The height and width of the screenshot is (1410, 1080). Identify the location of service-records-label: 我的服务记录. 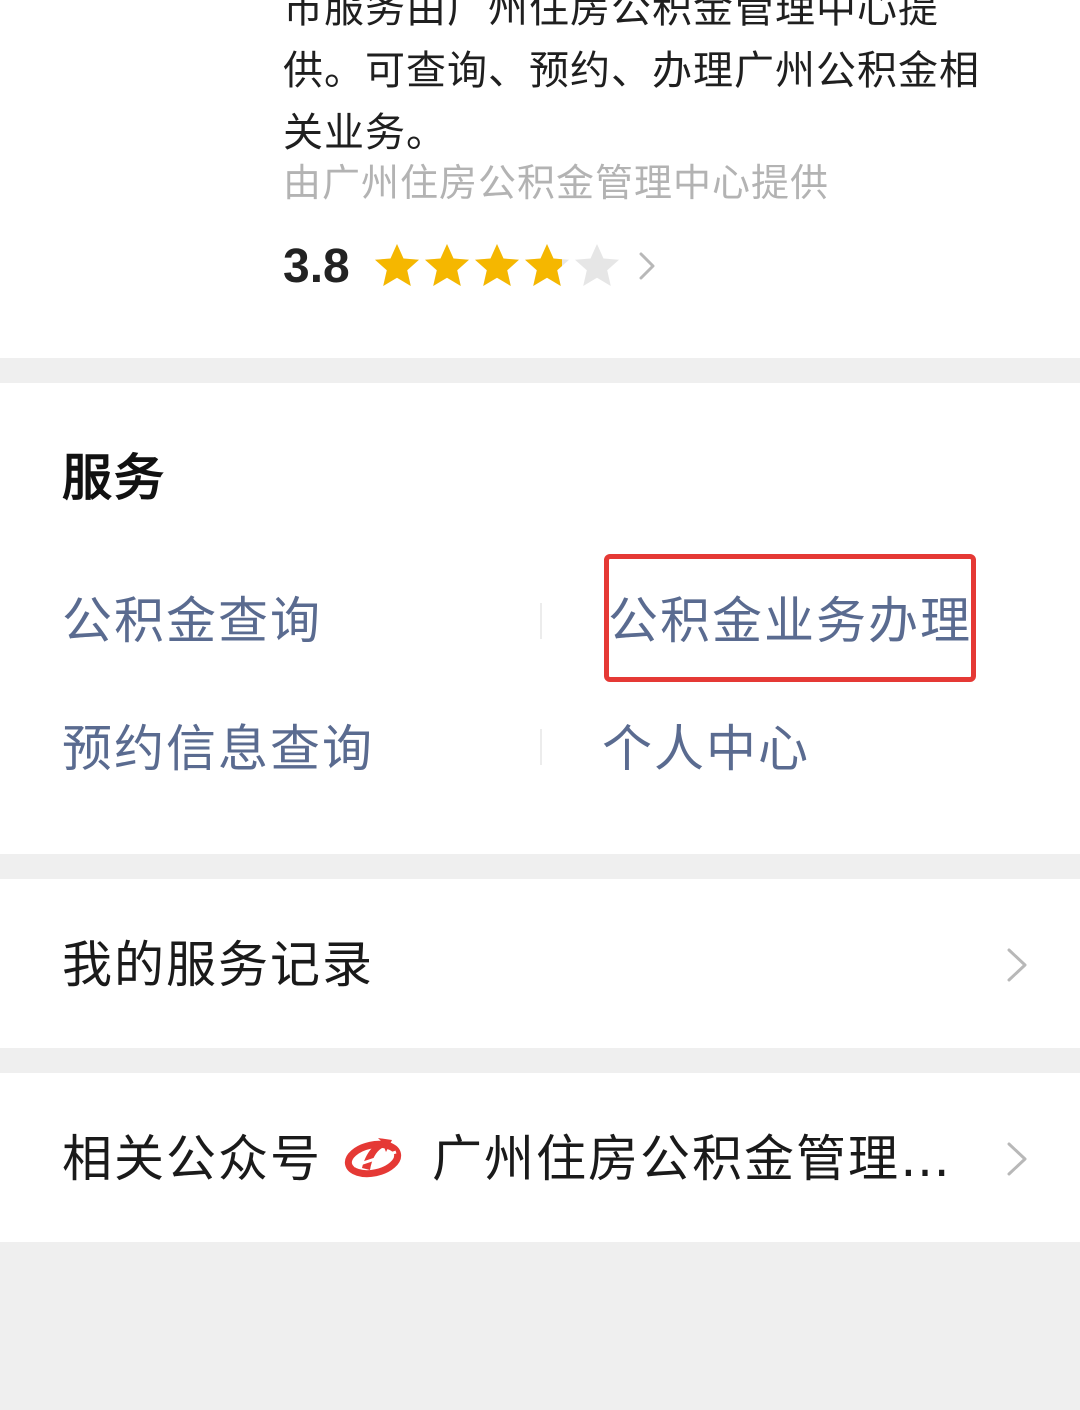
(218, 965).